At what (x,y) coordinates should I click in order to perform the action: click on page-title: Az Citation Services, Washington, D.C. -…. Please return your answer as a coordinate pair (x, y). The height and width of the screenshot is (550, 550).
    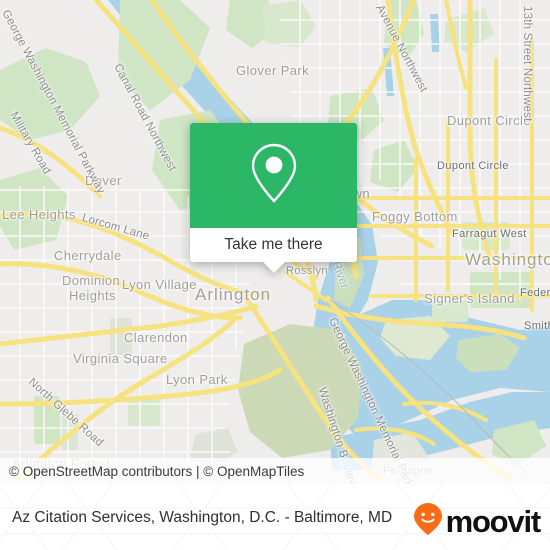
    Looking at the image, I should click on (202, 517).